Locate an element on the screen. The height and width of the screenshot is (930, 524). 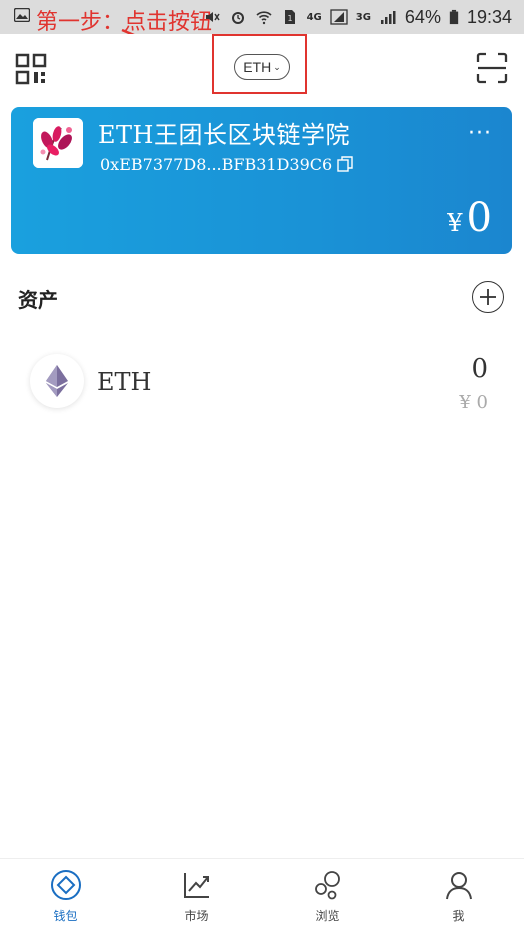
ethereum-icon is located at coordinates (57, 381).